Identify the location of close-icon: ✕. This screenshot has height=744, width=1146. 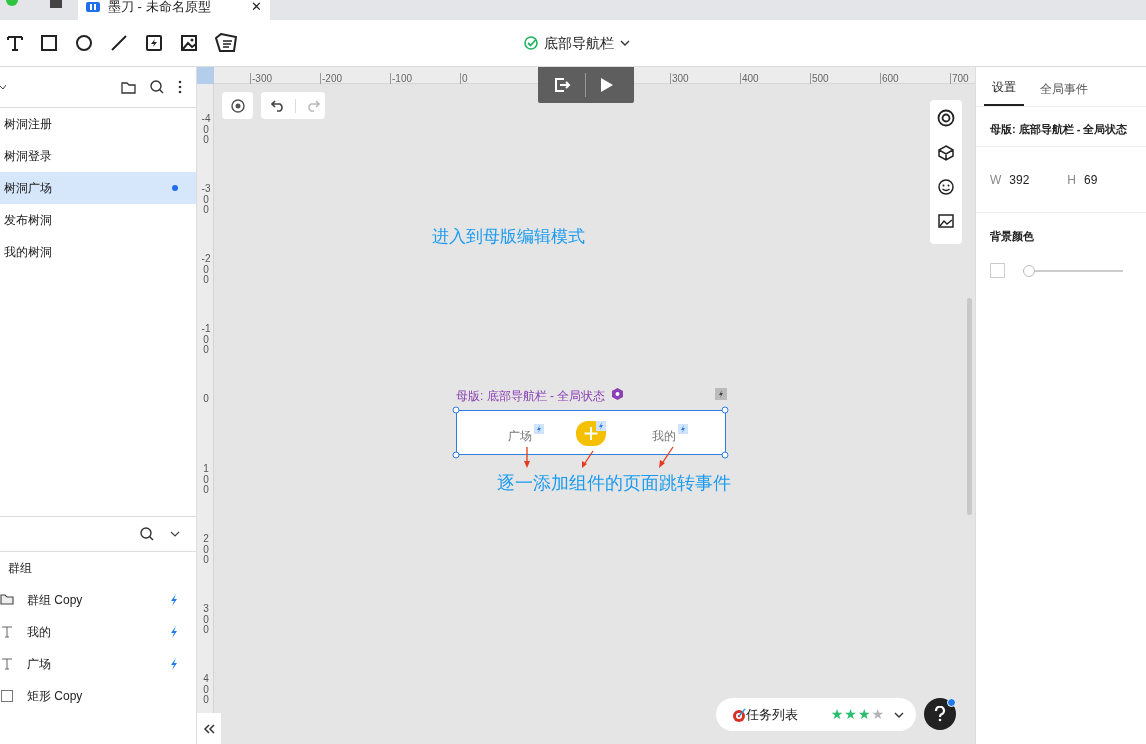
(256, 8).